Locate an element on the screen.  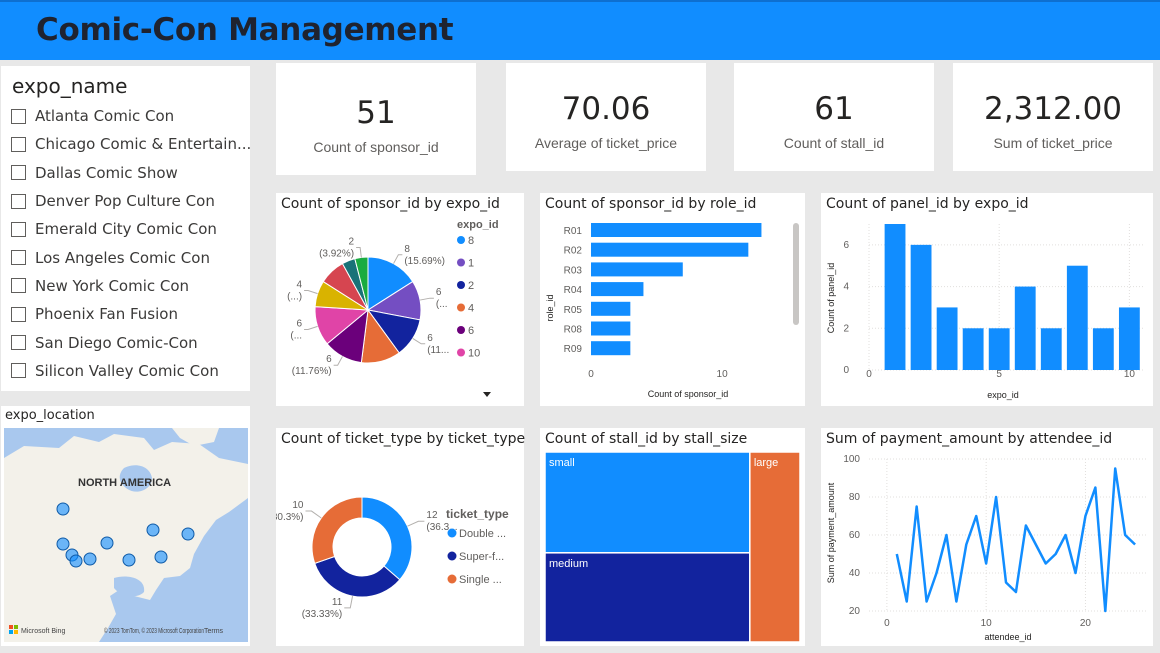
slicer-item: Phoenix Fan Fusion is located at coordinates (131, 314).